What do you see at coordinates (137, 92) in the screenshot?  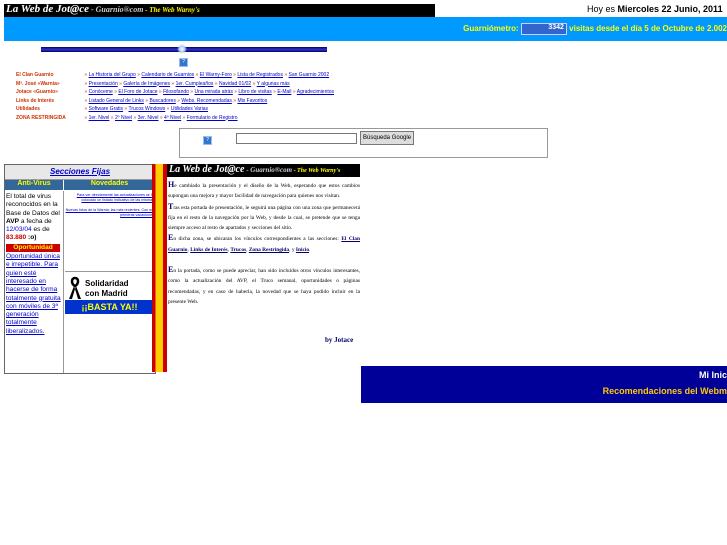 I see `menu-link: El Foro de Jotace` at bounding box center [137, 92].